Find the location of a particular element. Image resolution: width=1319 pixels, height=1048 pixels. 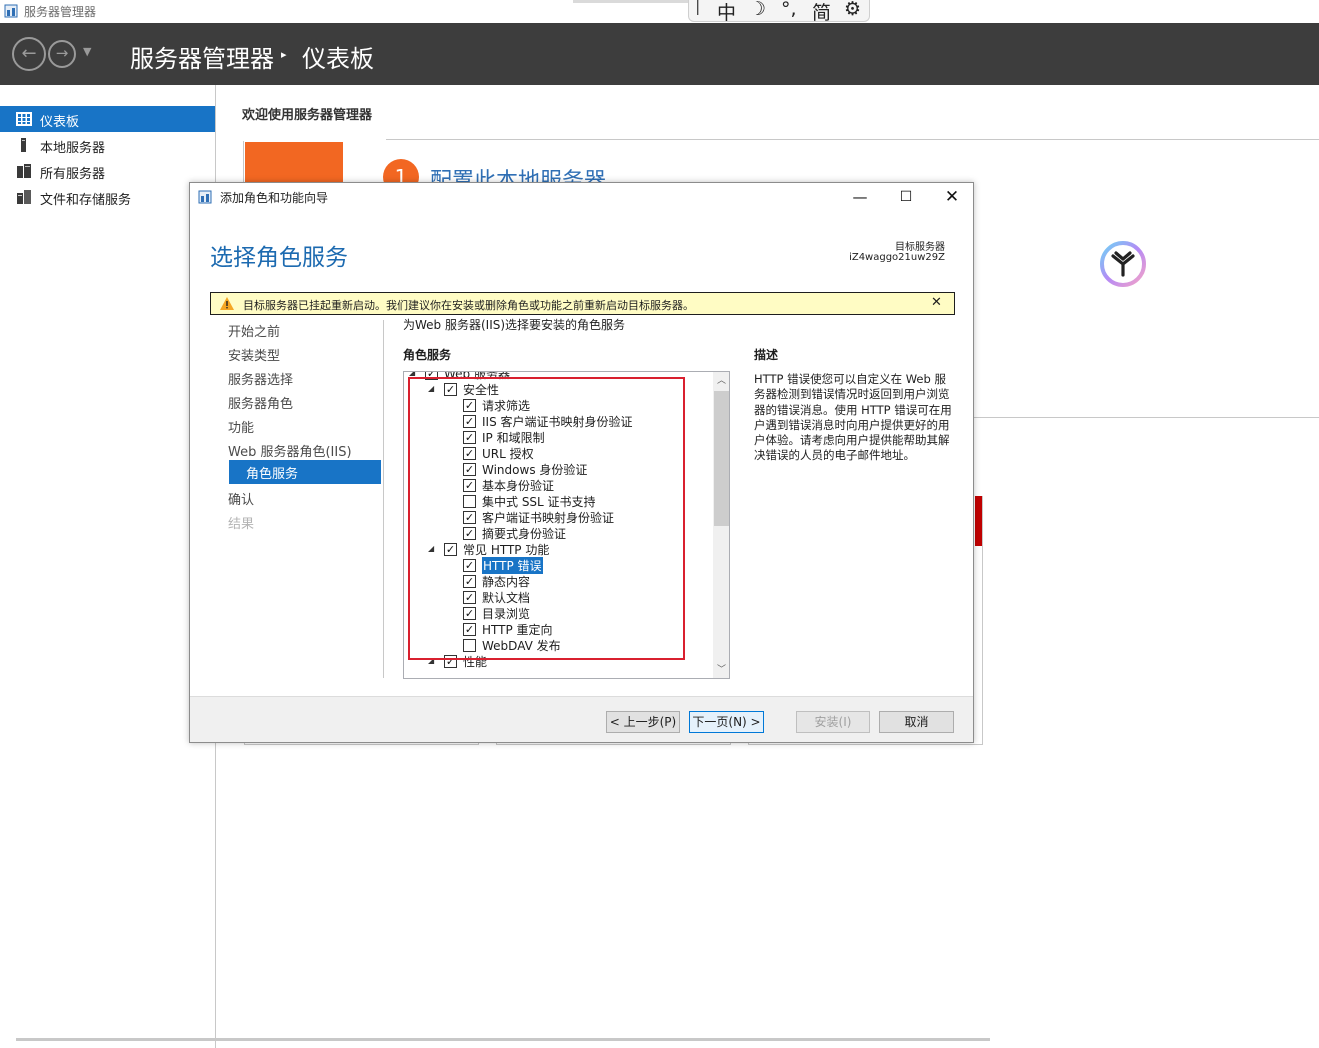

sidebar-item-dashboard: 仪表板 is located at coordinates (107, 119).